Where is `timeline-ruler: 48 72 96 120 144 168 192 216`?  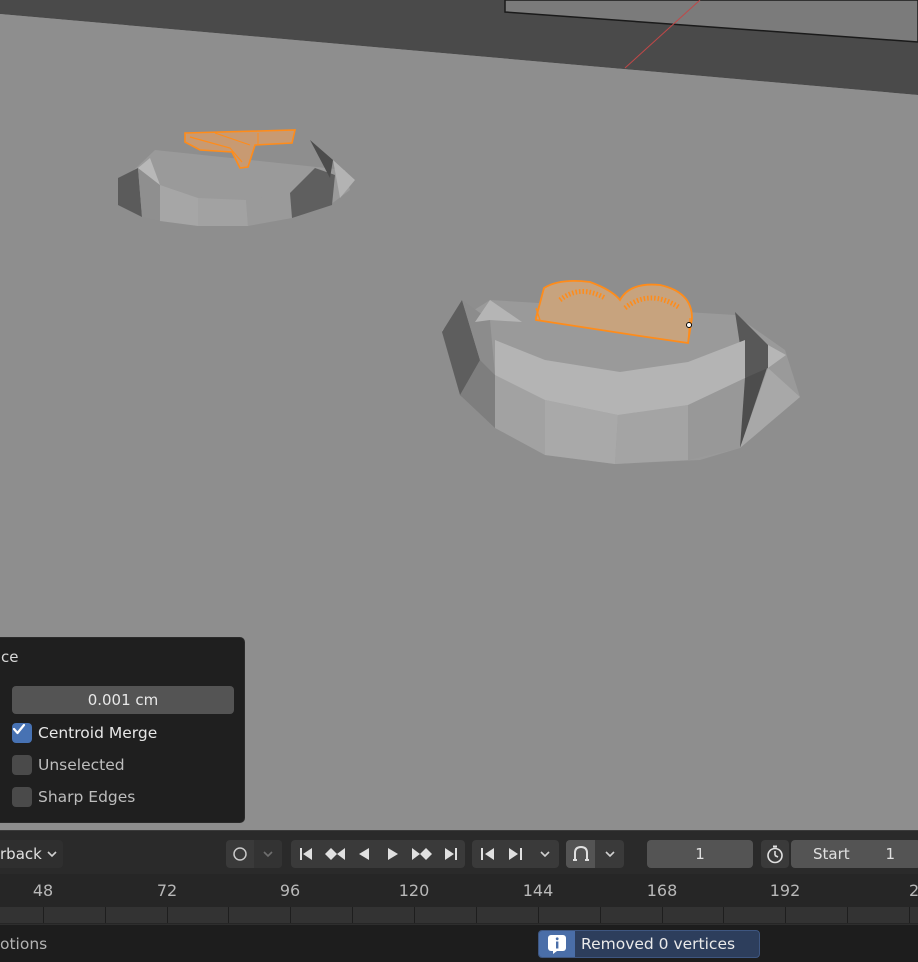
timeline-ruler: 48 72 96 120 144 168 192 216 is located at coordinates (459, 899).